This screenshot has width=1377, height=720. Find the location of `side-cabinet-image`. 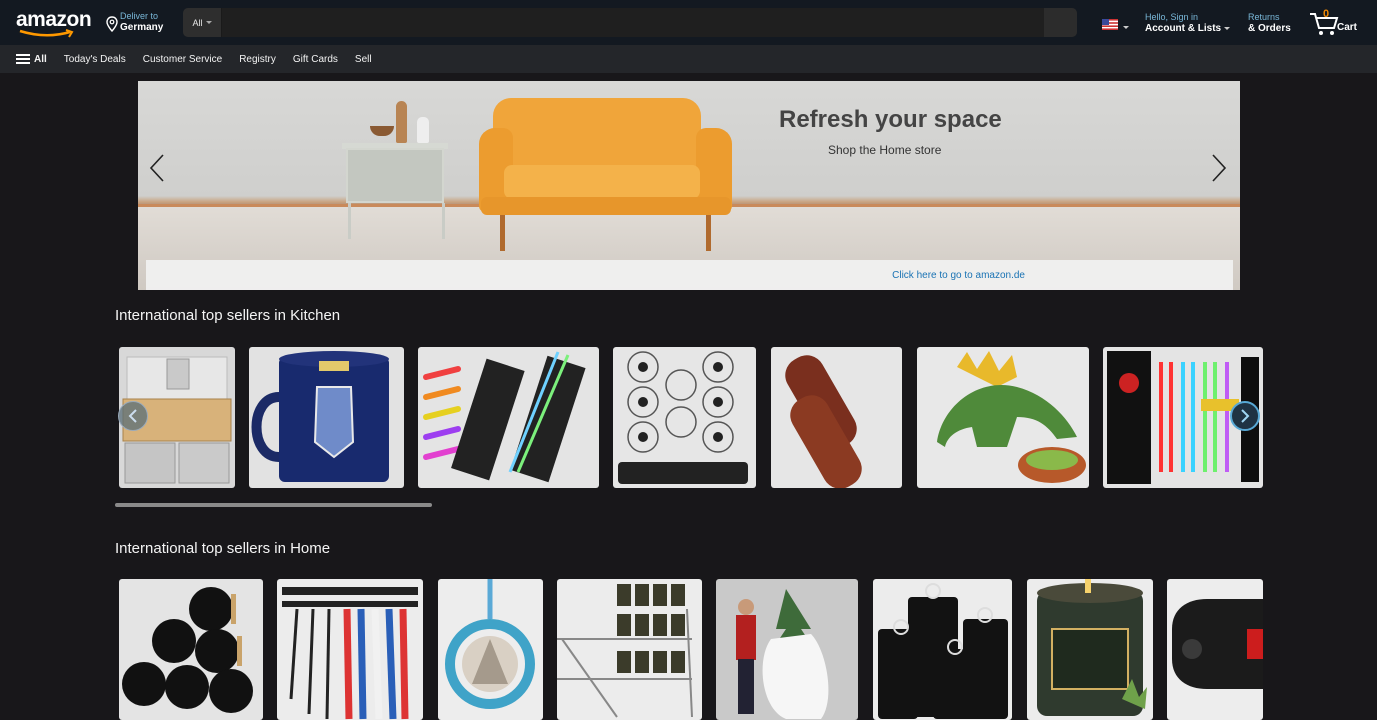

side-cabinet-image is located at coordinates (395, 175).